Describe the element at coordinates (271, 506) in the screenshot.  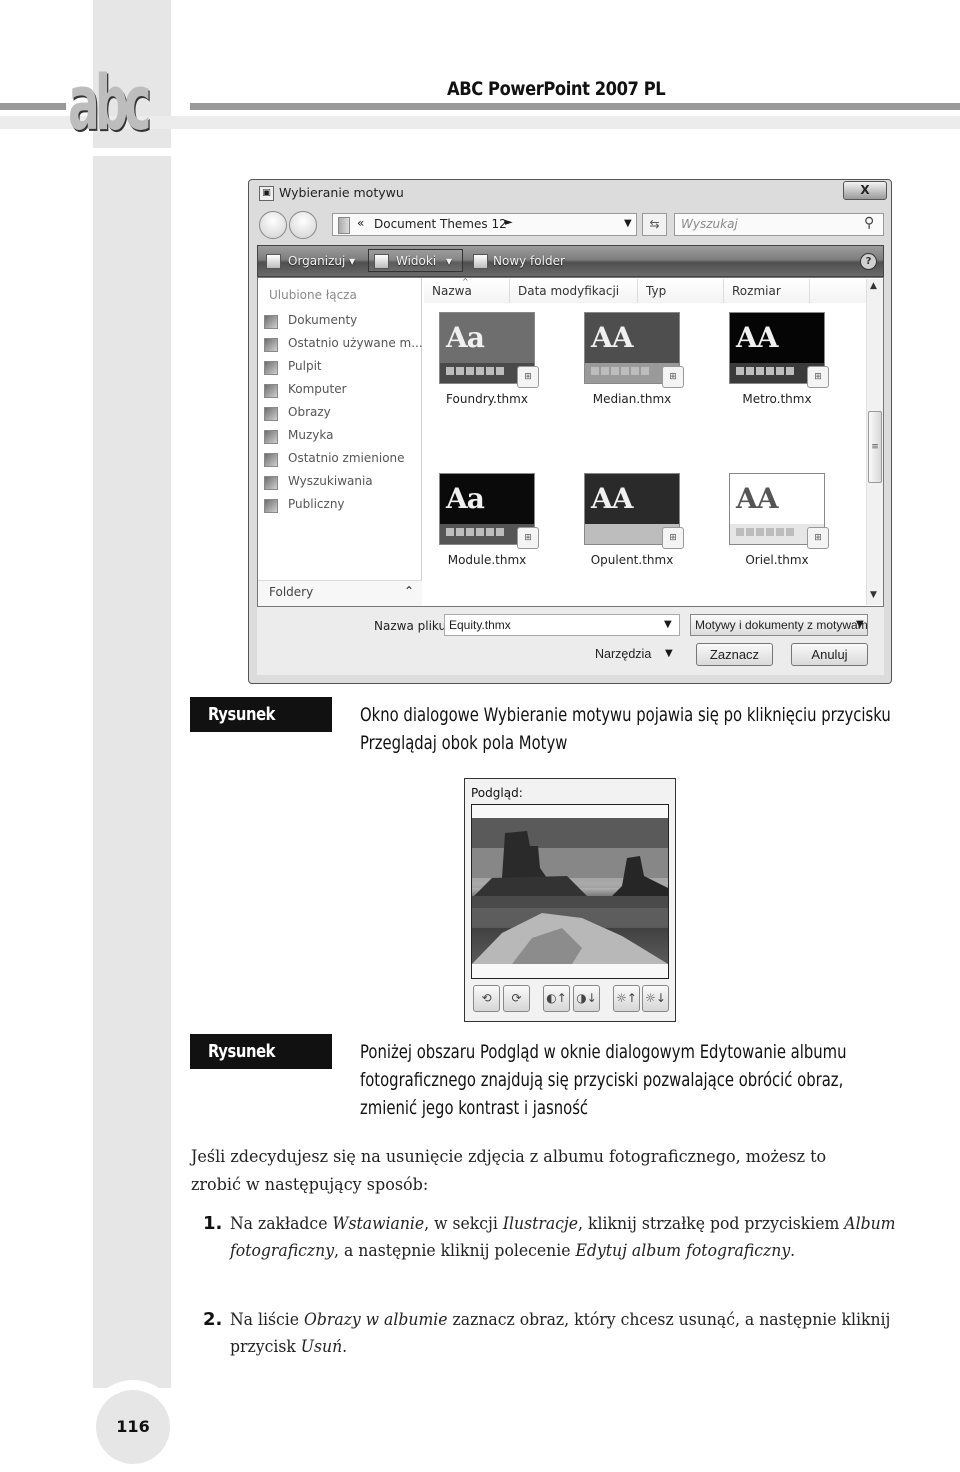
I see `public-icon` at that location.